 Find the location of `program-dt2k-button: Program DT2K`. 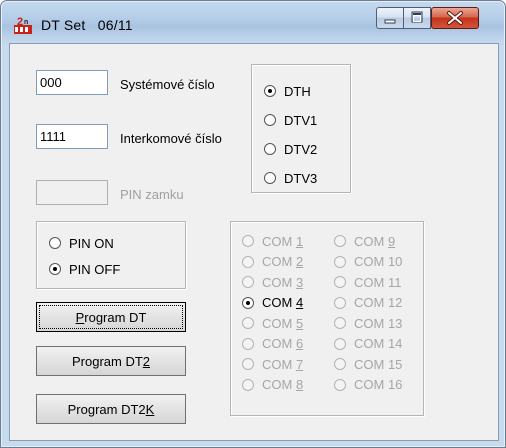

program-dt2k-button: Program DT2K is located at coordinates (111, 409).